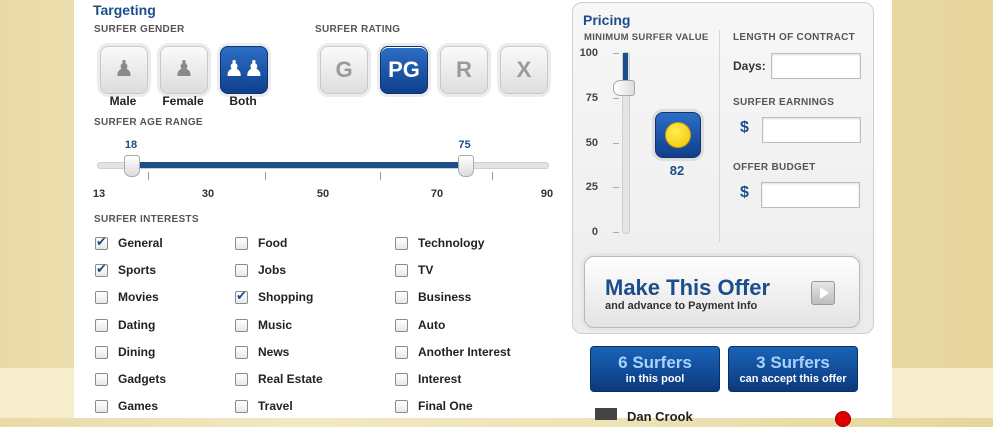 This screenshot has width=993, height=427. I want to click on min-value-fill, so click(625, 68).